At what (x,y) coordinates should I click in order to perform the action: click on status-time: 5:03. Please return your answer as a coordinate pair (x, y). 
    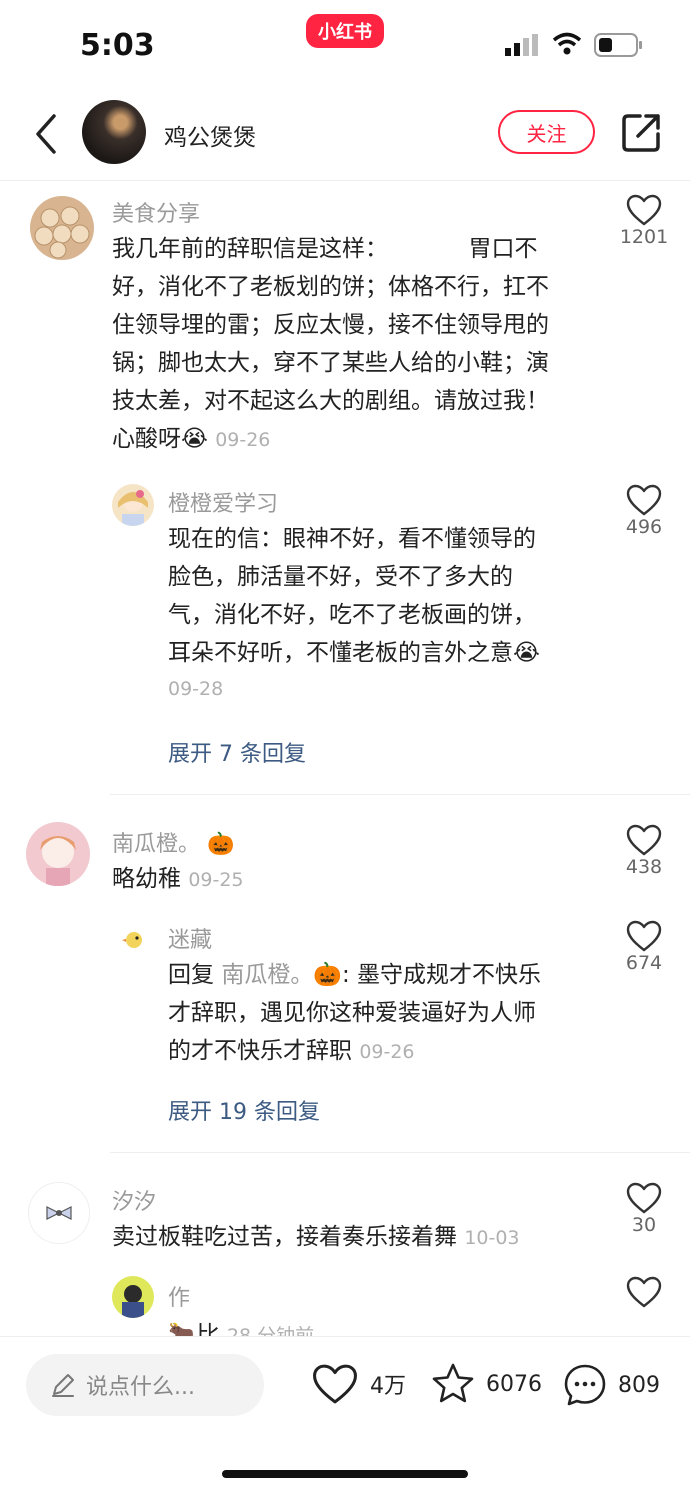
    Looking at the image, I should click on (117, 45).